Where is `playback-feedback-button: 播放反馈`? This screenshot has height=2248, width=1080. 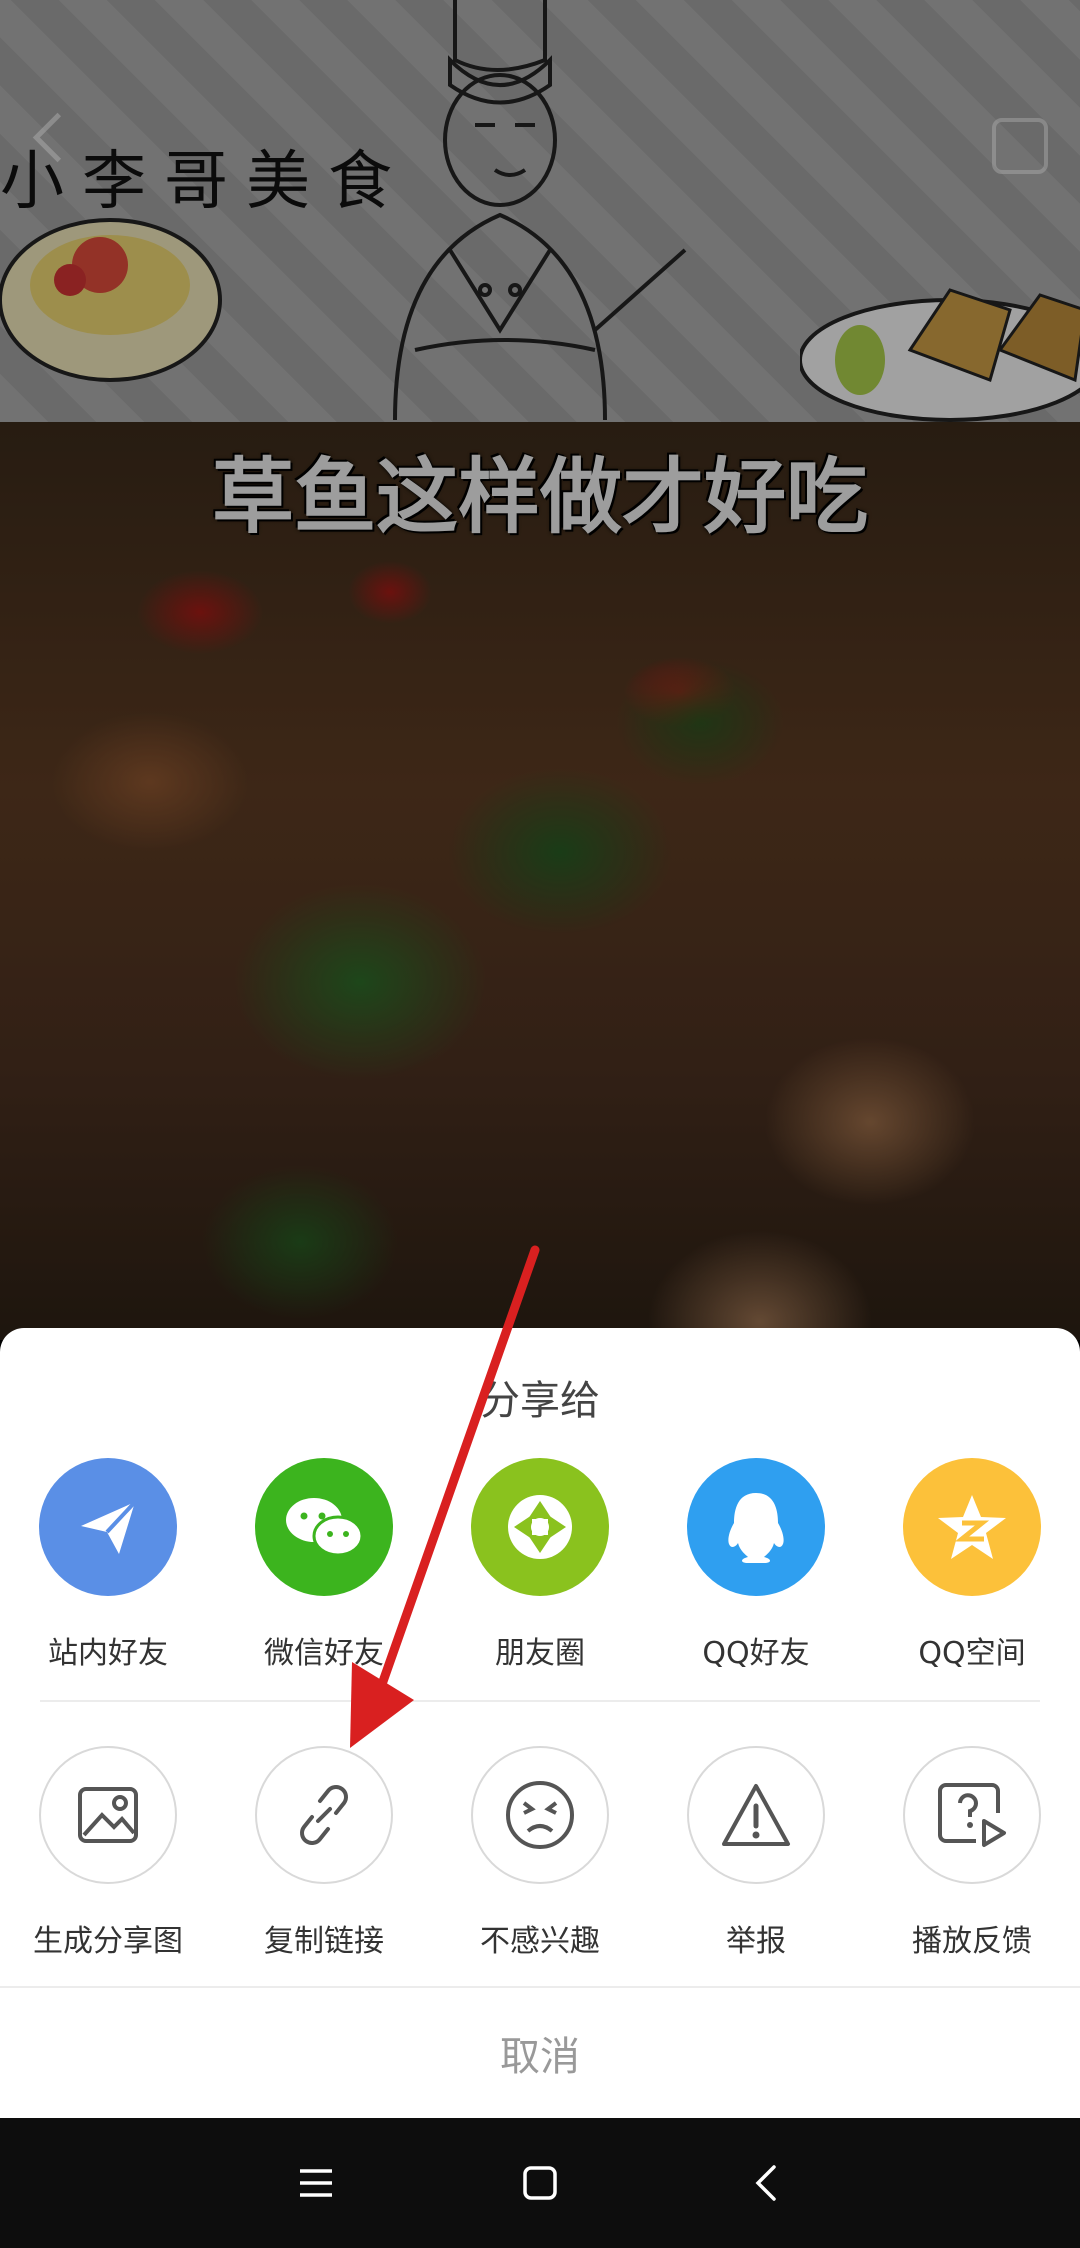
playback-feedback-button: 播放反馈 is located at coordinates (972, 1853).